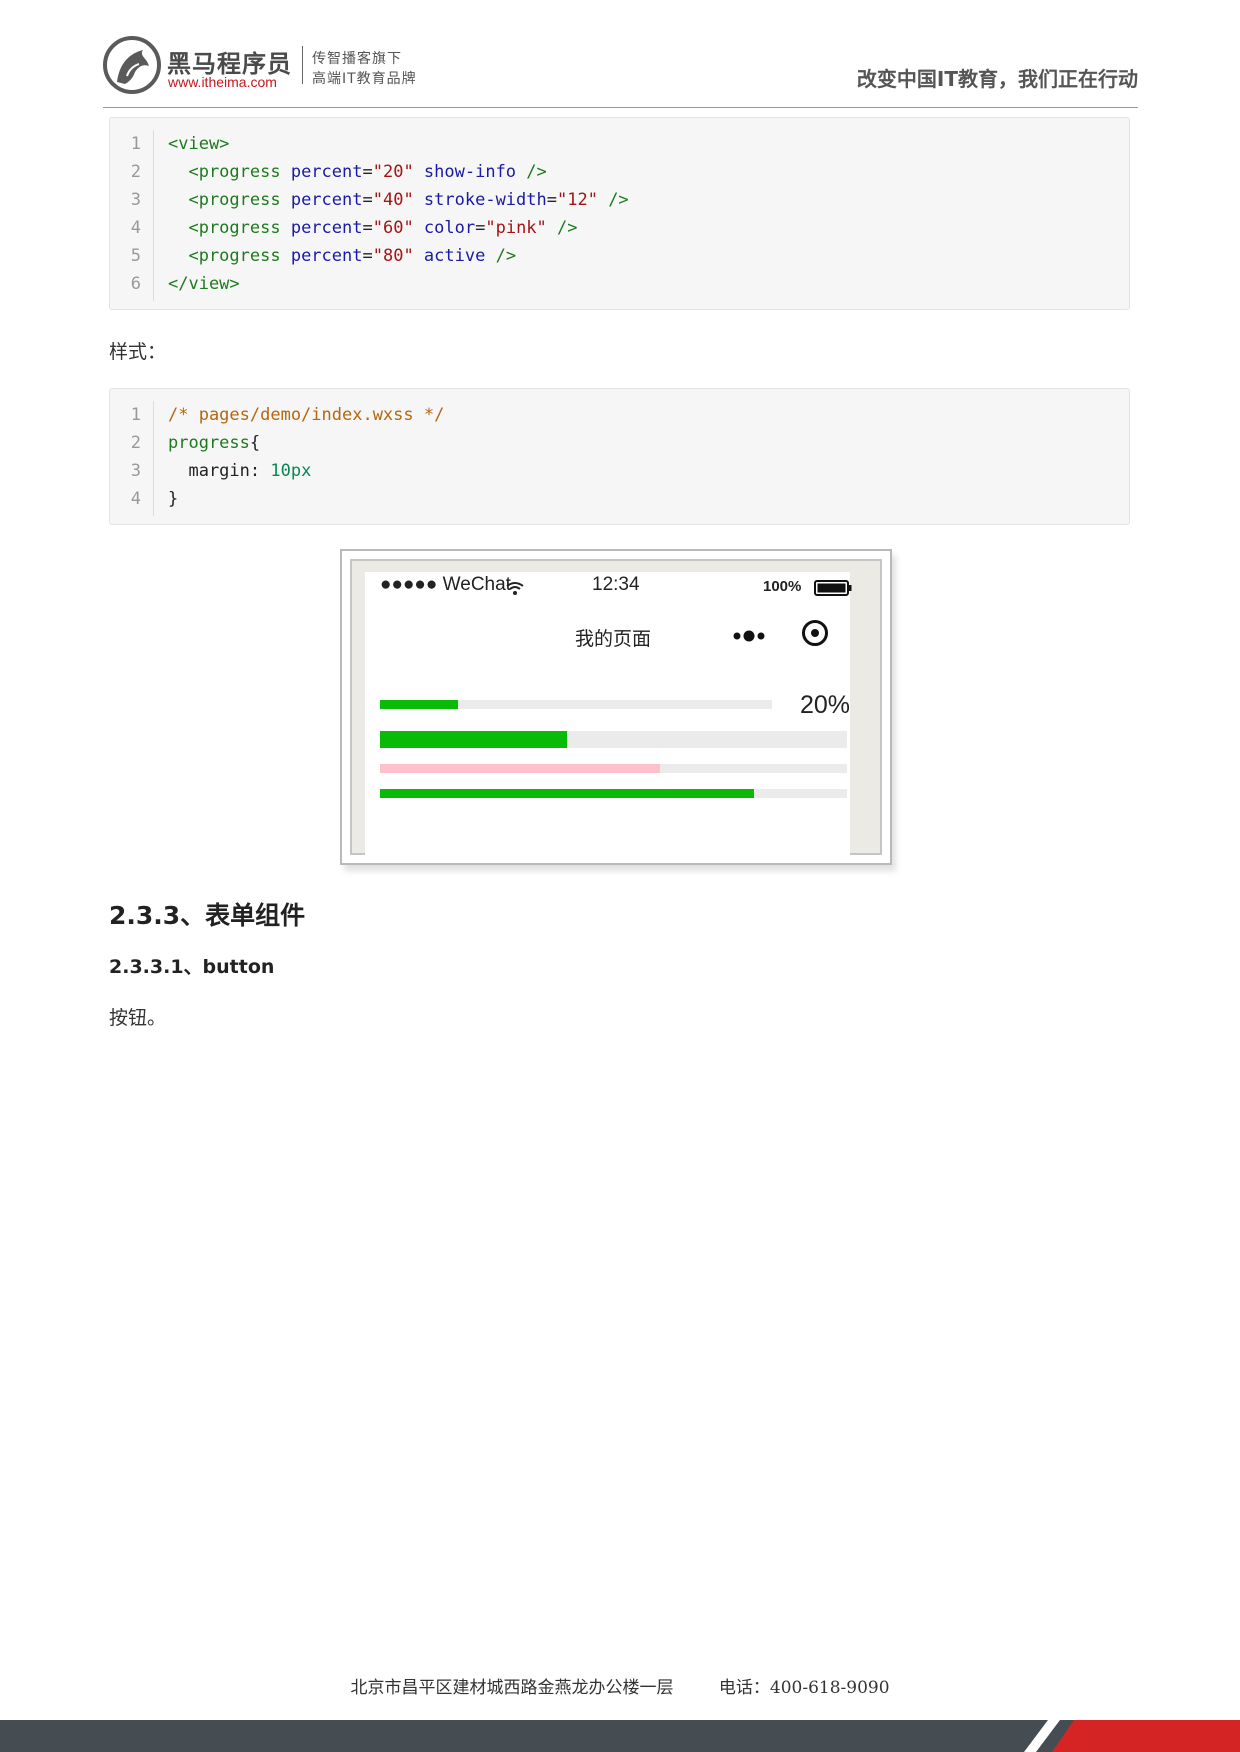 This screenshot has width=1240, height=1752. What do you see at coordinates (214, 443) in the screenshot?
I see `code-line: progress{` at bounding box center [214, 443].